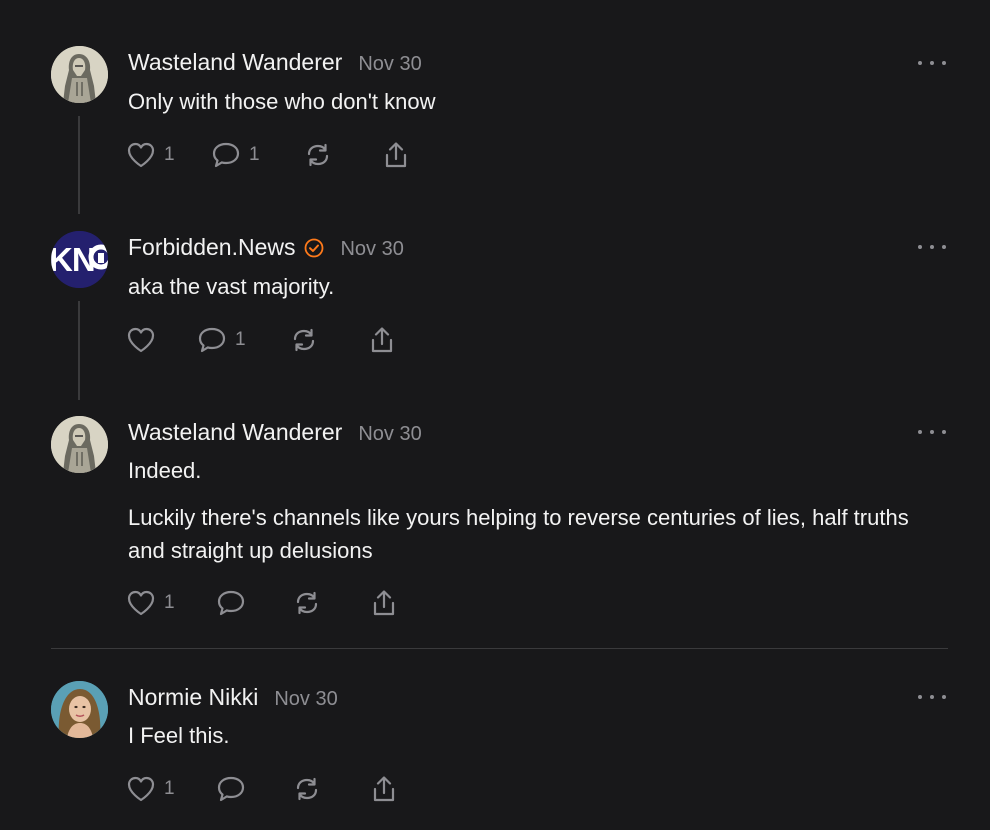  What do you see at coordinates (211, 247) in the screenshot?
I see `author-name: Forbidden.News` at bounding box center [211, 247].